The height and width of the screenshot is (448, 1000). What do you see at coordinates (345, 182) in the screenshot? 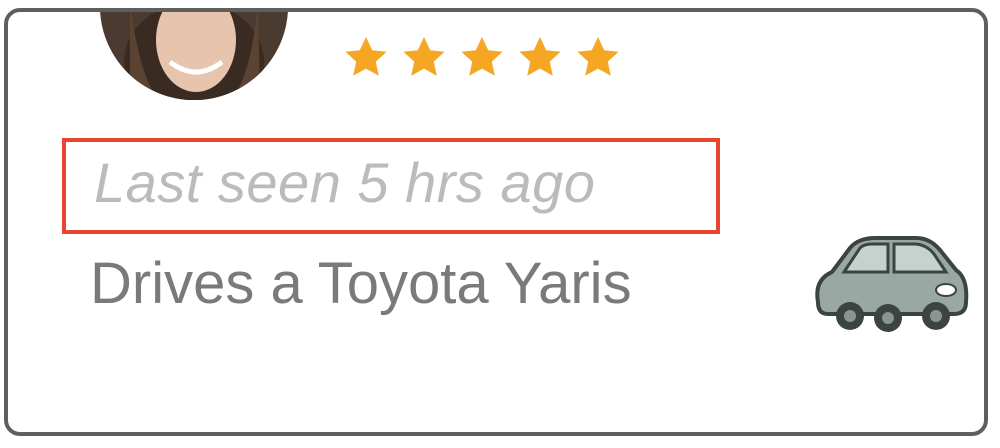
I see `last-seen-text: Last seen 5 hrs ago` at bounding box center [345, 182].